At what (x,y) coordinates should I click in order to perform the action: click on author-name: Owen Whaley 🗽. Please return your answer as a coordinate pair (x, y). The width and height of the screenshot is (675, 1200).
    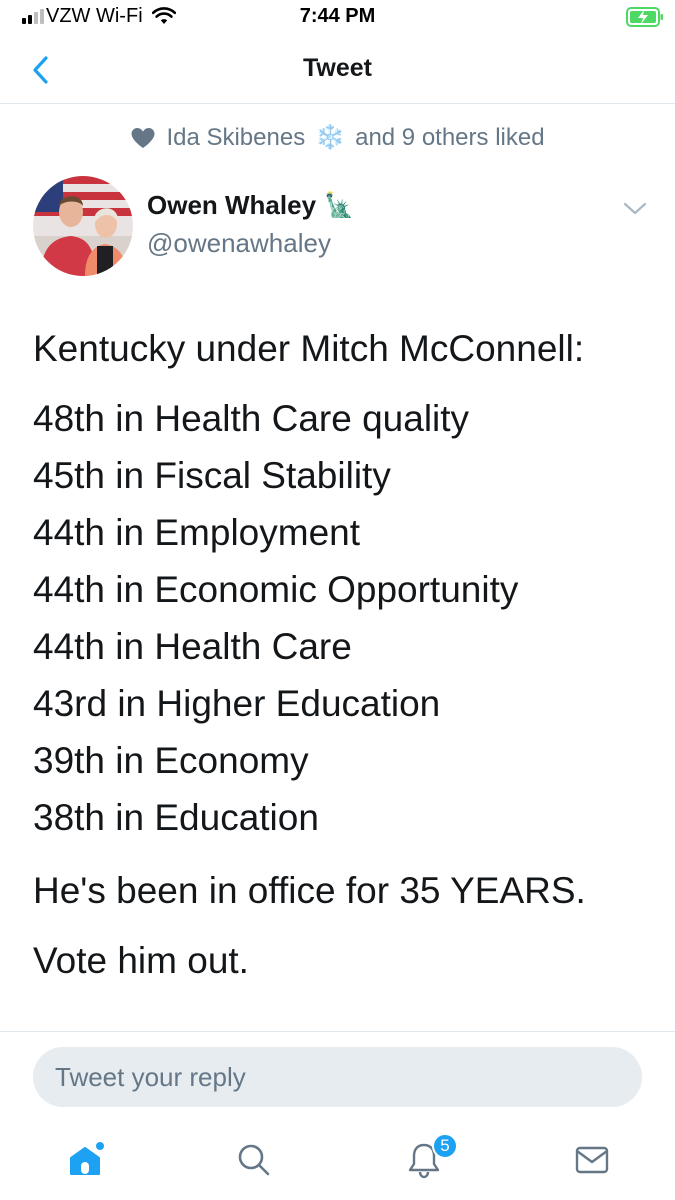
    Looking at the image, I should click on (250, 205).